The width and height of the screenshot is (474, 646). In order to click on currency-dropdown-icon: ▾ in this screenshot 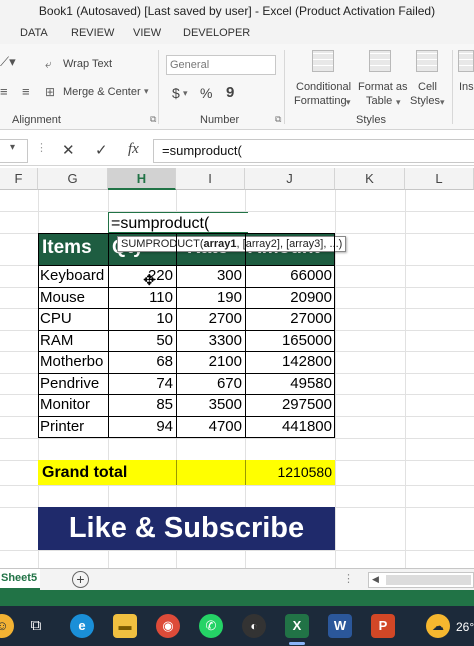, I will do `click(185, 93)`.